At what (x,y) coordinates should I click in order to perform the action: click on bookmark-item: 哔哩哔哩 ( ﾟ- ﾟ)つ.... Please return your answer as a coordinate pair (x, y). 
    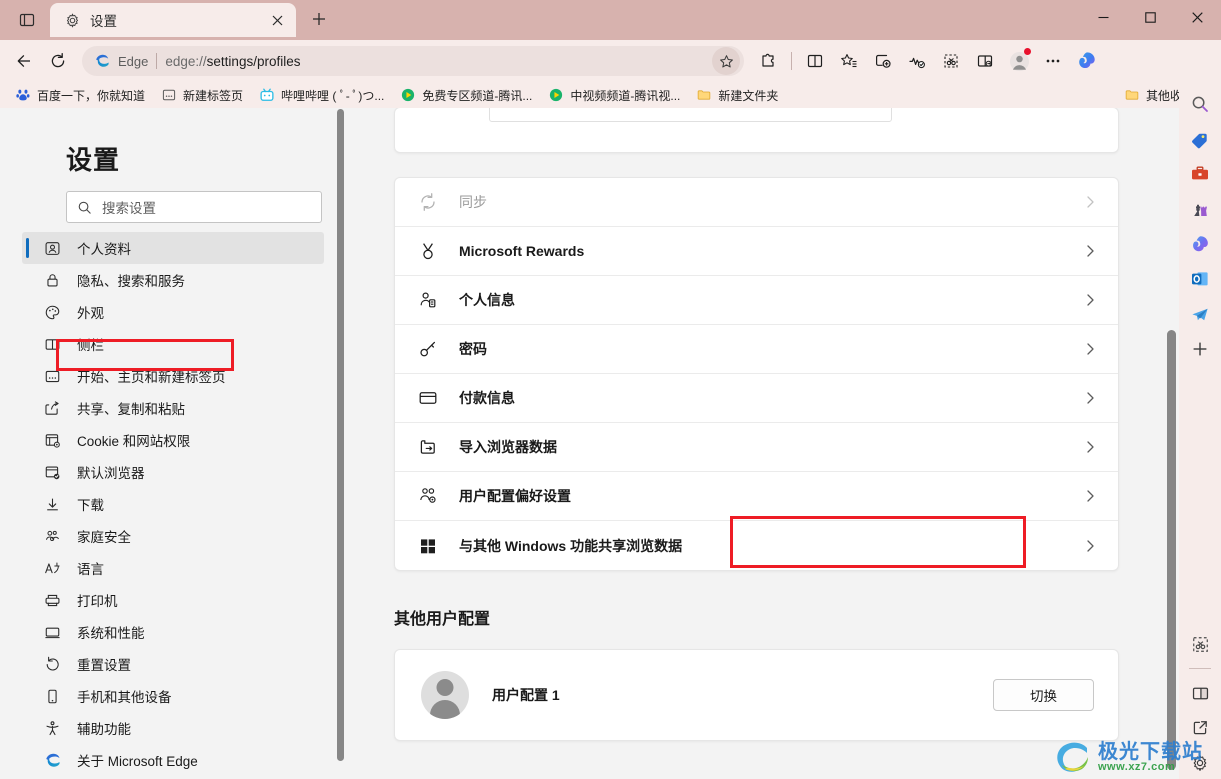
    Looking at the image, I should click on (321, 95).